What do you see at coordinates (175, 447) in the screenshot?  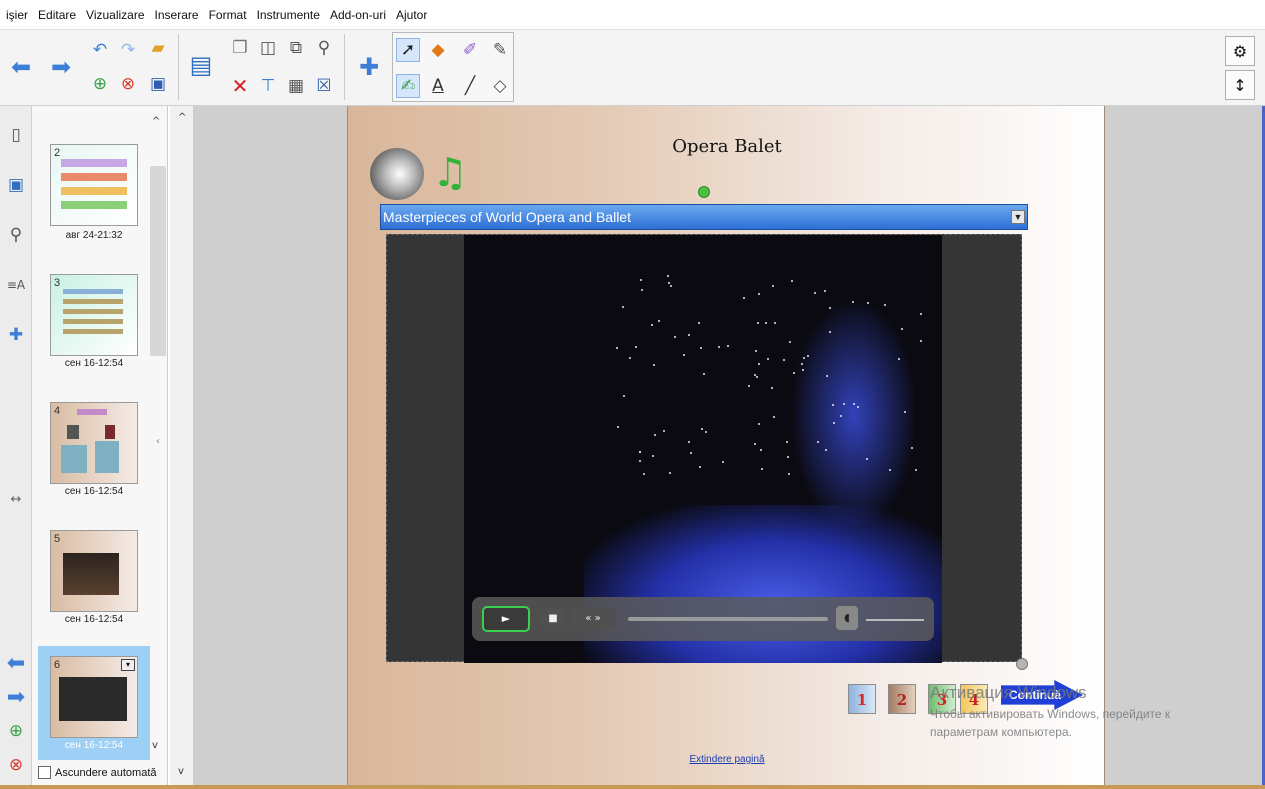 I see `sorter-collapse-gutter: ^ ‹ v` at bounding box center [175, 447].